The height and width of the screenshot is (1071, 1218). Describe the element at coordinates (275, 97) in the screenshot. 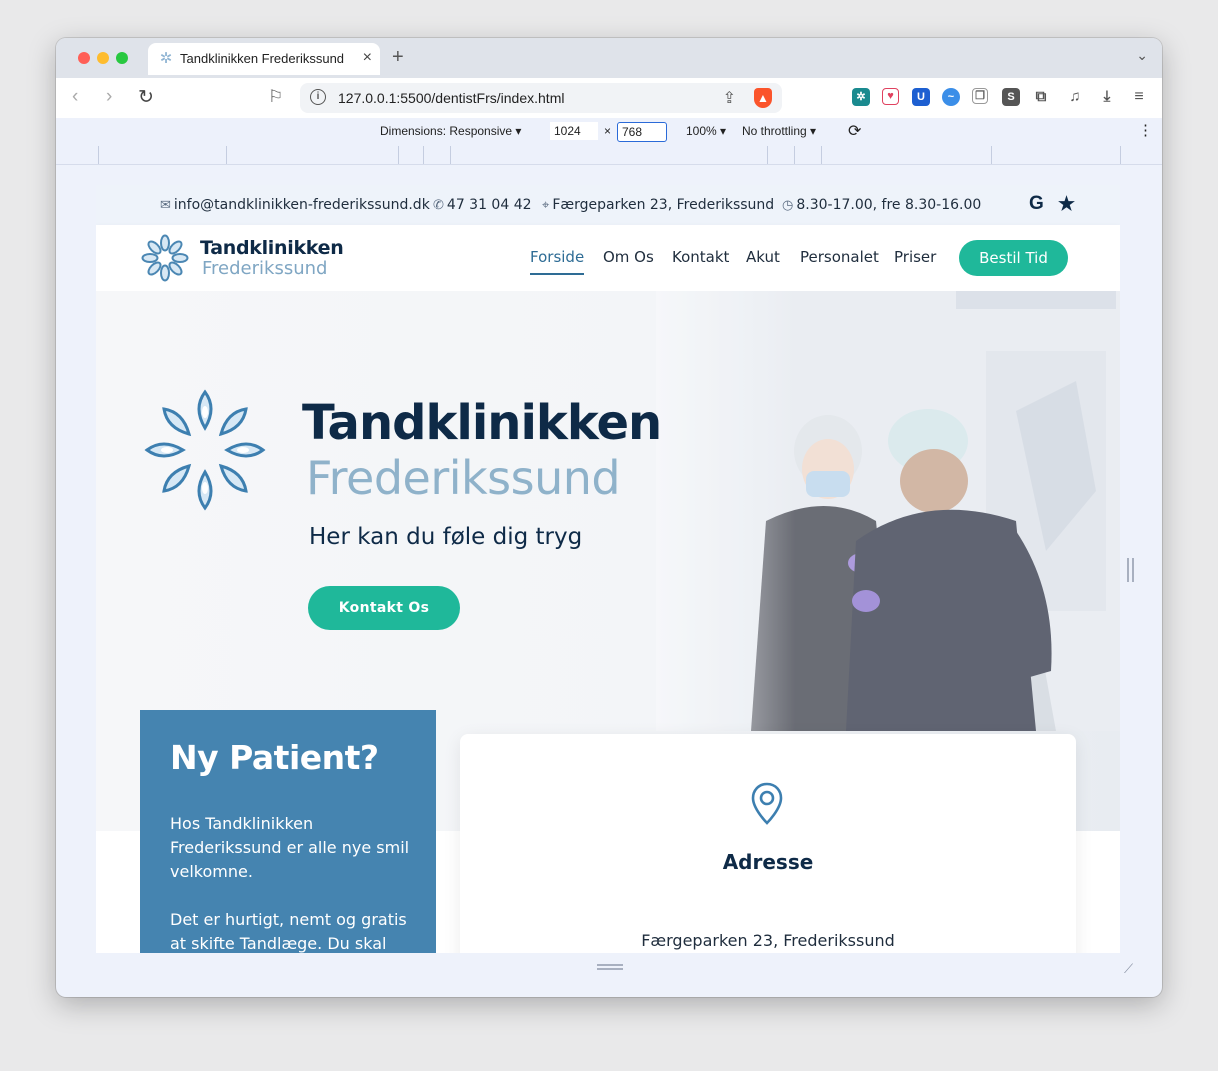

I see `bookmark-icon: ⚐` at that location.